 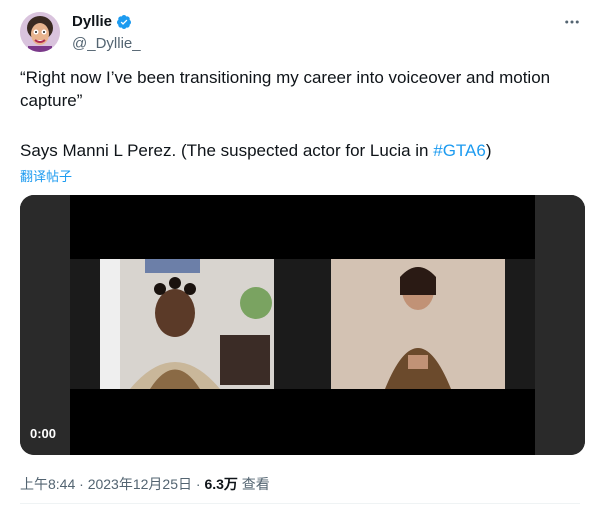 I want to click on views-label: 查看, so click(x=253, y=484).